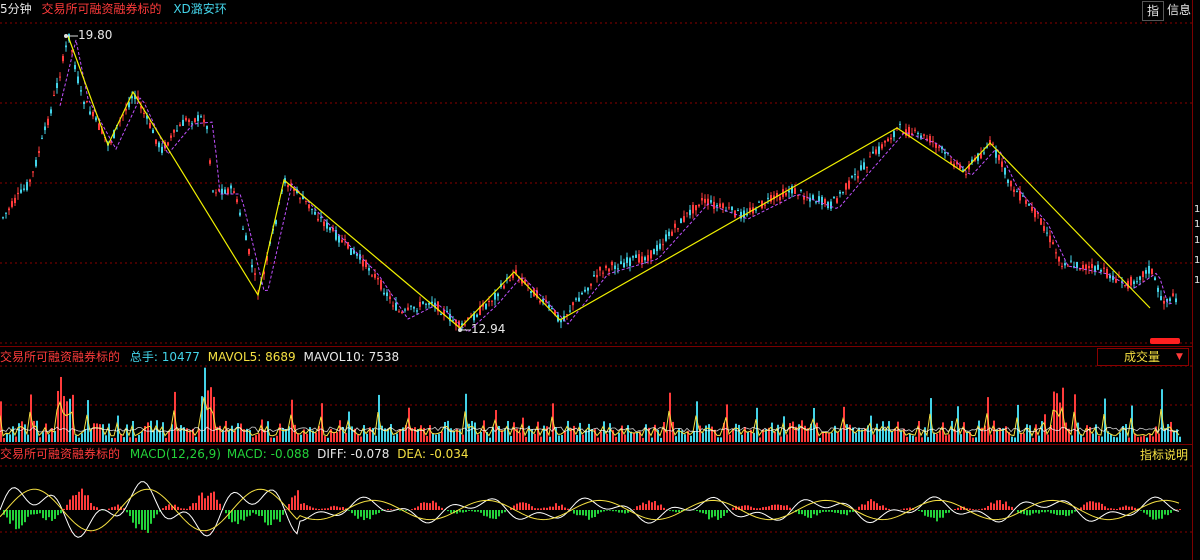 The height and width of the screenshot is (560, 1200). I want to click on volume-stock-name: 交易所可融资融券标的, so click(60, 357).